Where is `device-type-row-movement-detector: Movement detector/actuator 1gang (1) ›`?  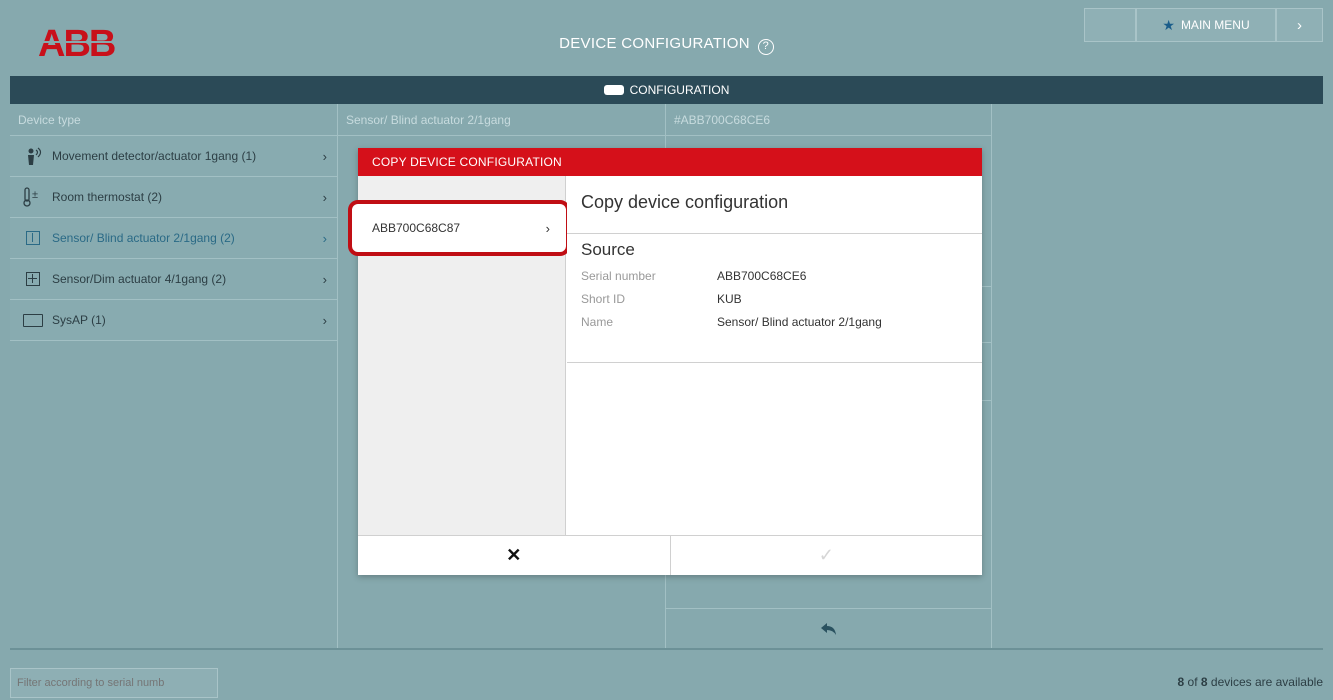 device-type-row-movement-detector: Movement detector/actuator 1gang (1) › is located at coordinates (173, 156).